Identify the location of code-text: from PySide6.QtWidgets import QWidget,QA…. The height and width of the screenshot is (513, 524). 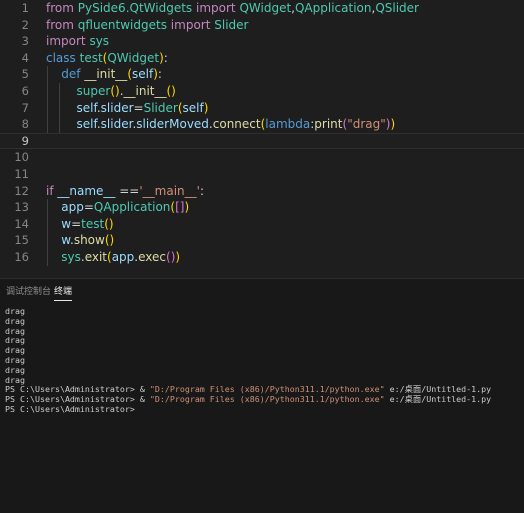
(232, 8).